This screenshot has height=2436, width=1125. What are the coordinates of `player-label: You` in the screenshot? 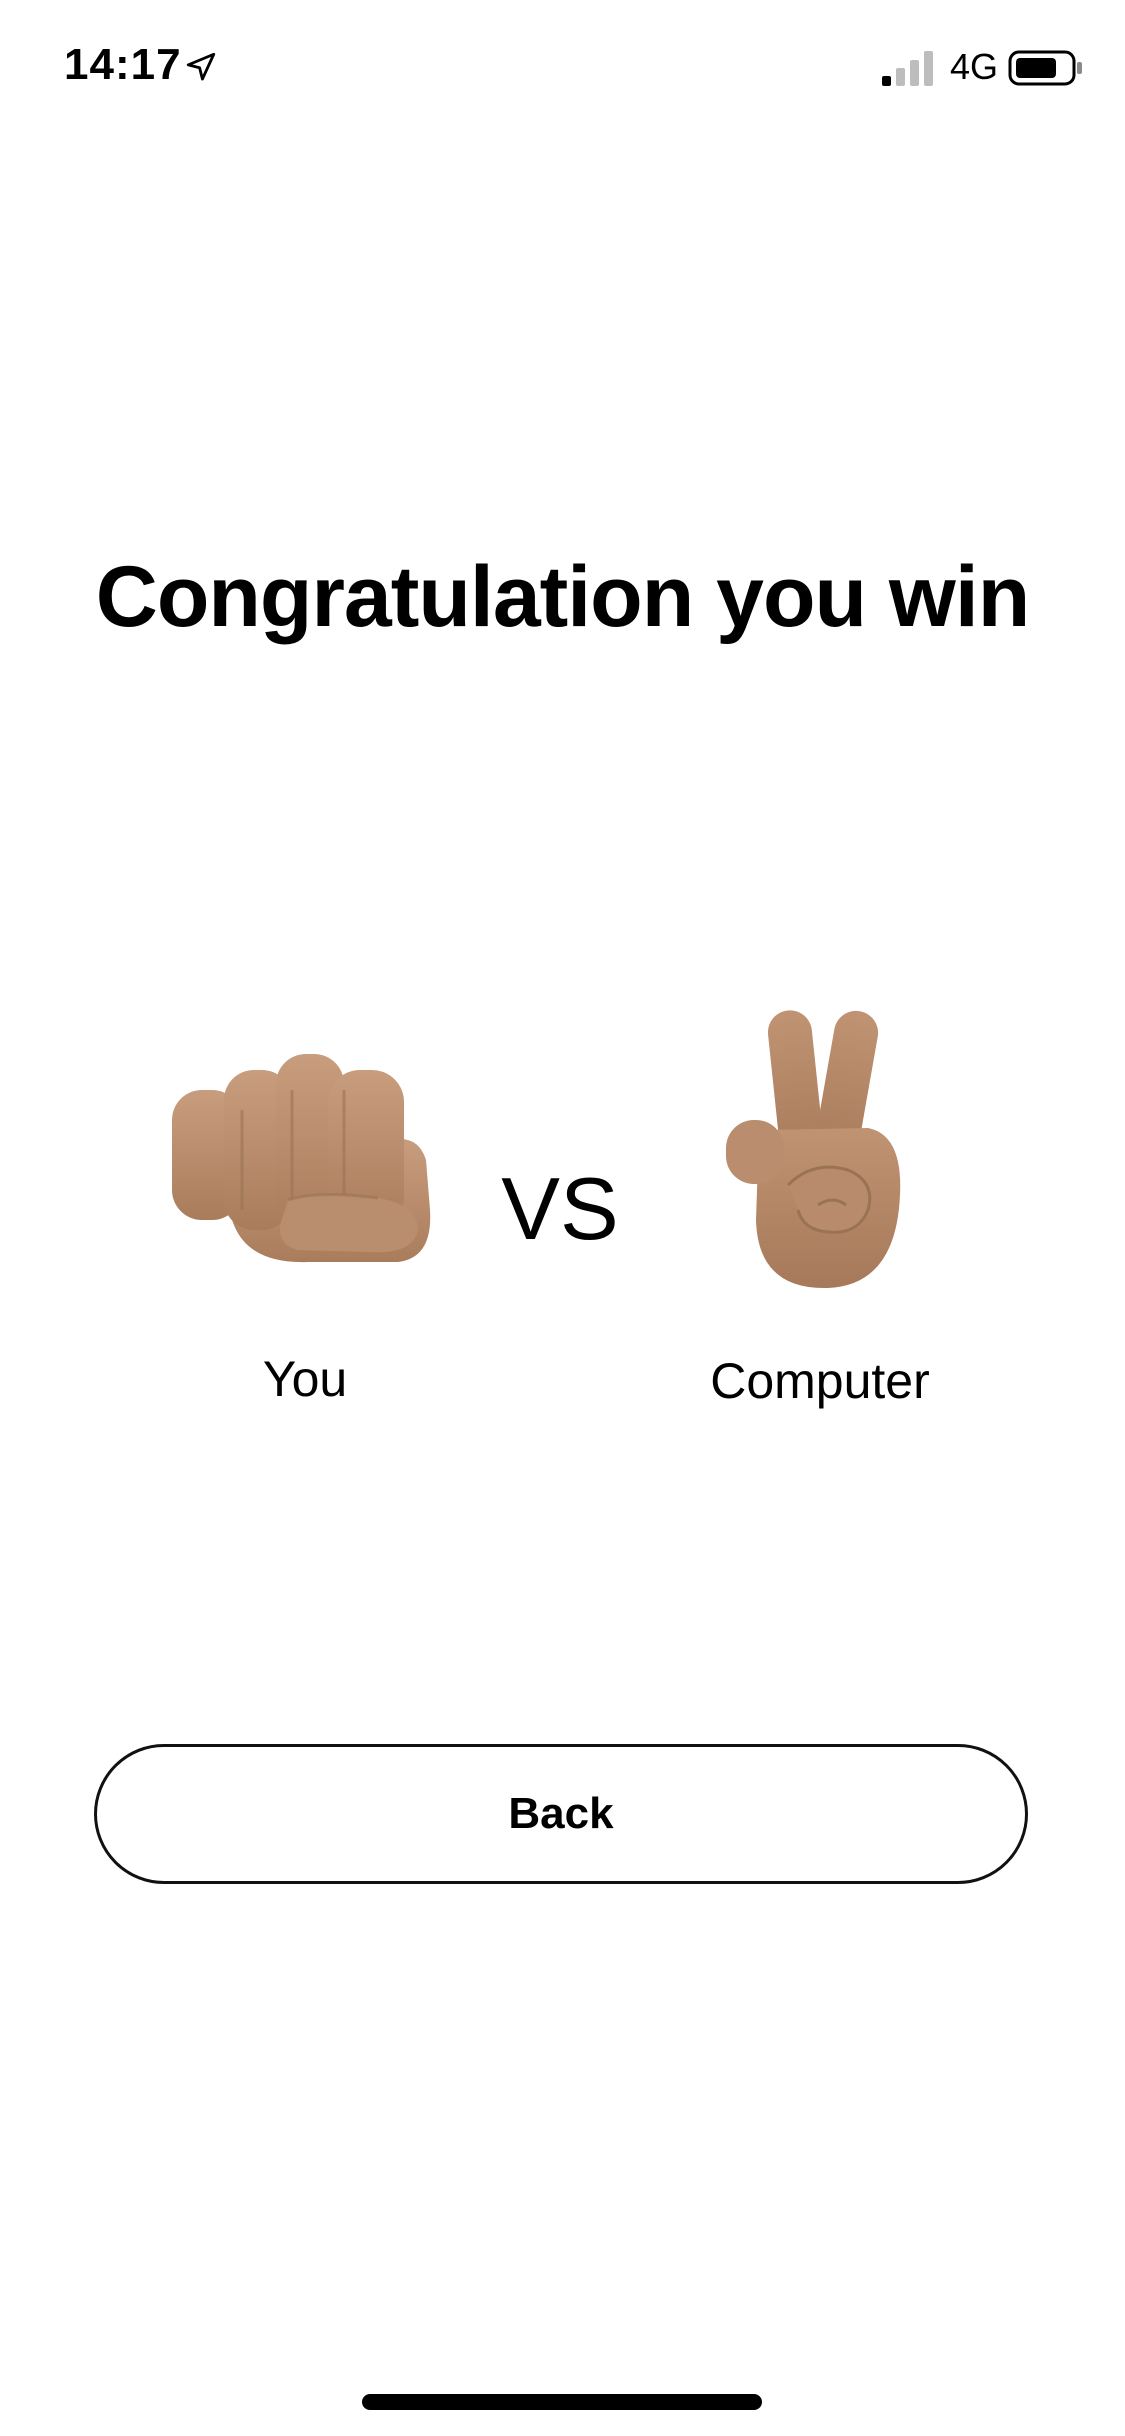 It's located at (305, 1379).